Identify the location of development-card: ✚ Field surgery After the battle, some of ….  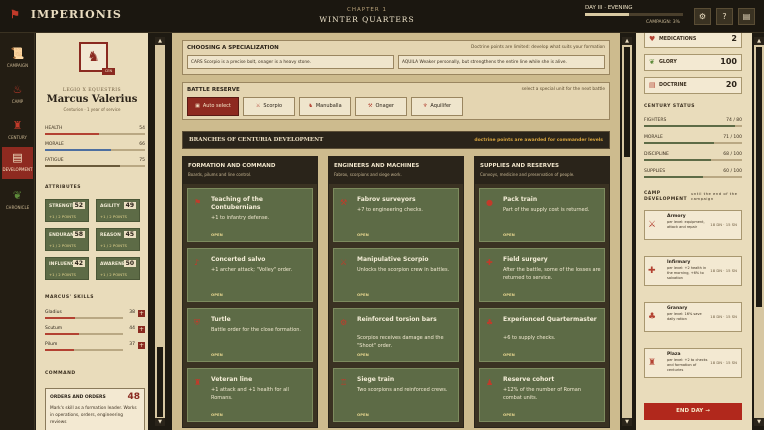
(542, 275).